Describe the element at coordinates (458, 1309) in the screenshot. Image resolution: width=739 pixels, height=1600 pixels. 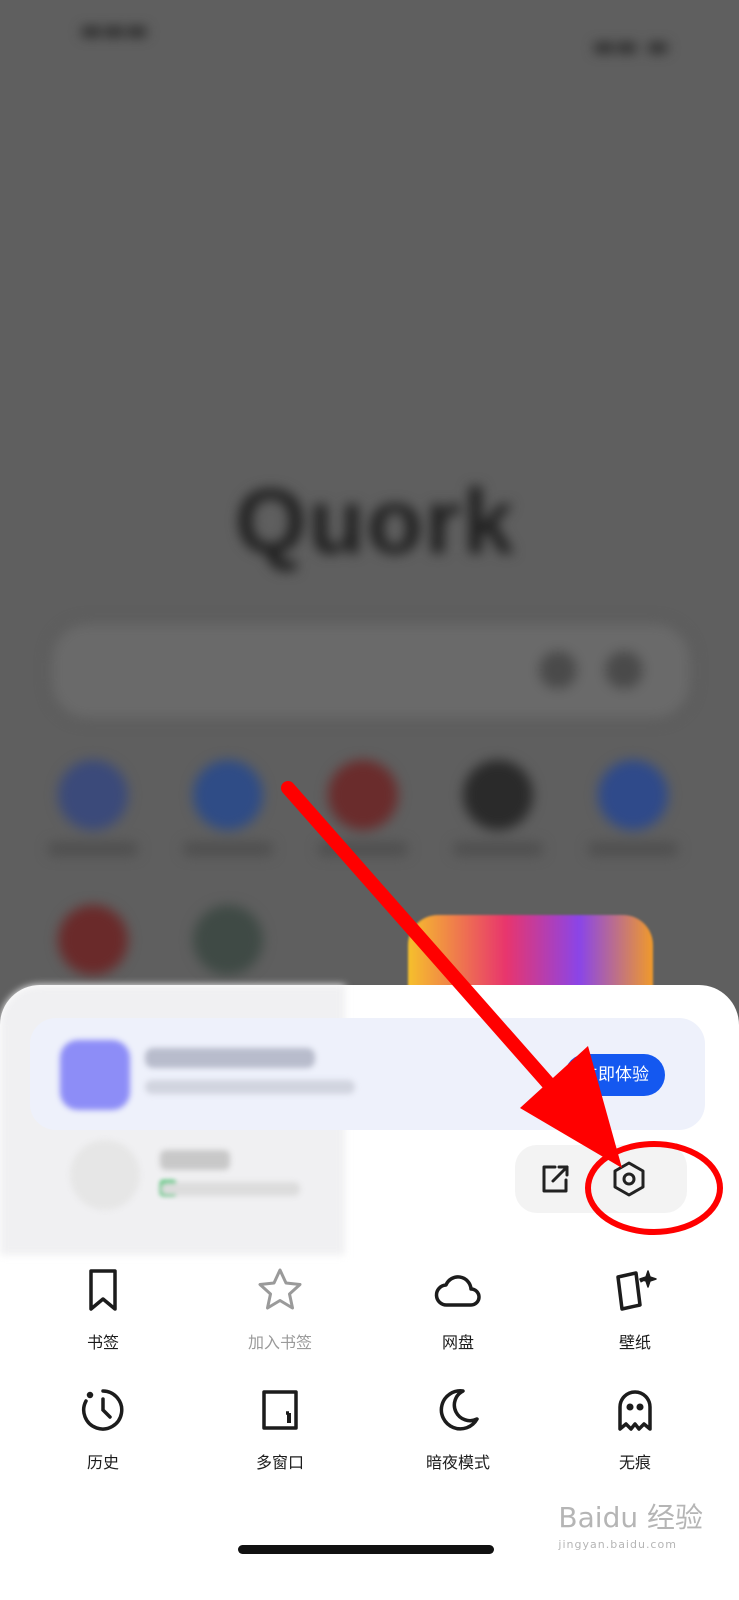
I see `menu-item-cloud-drive: 网盘` at that location.